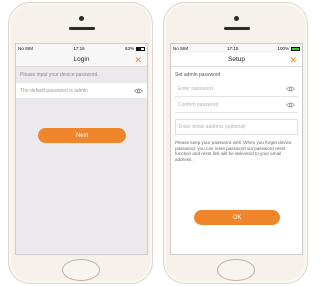 The width and height of the screenshot is (320, 286). Describe the element at coordinates (54, 90) in the screenshot. I see `password-placeholder: The default password is admin` at that location.